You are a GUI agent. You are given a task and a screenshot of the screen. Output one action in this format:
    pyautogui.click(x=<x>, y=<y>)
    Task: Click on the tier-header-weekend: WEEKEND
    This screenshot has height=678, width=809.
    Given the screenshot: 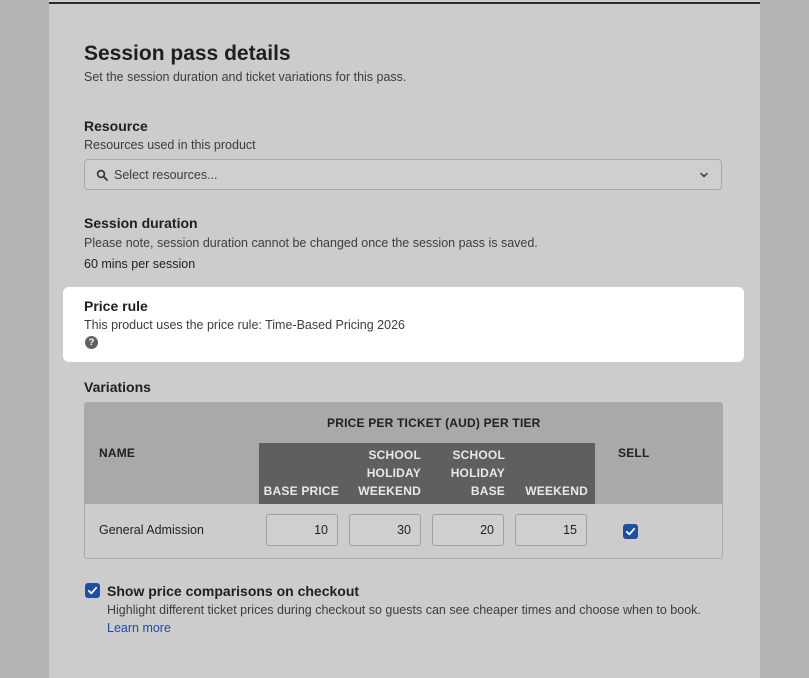 What is the action you would take?
    pyautogui.click(x=556, y=491)
    